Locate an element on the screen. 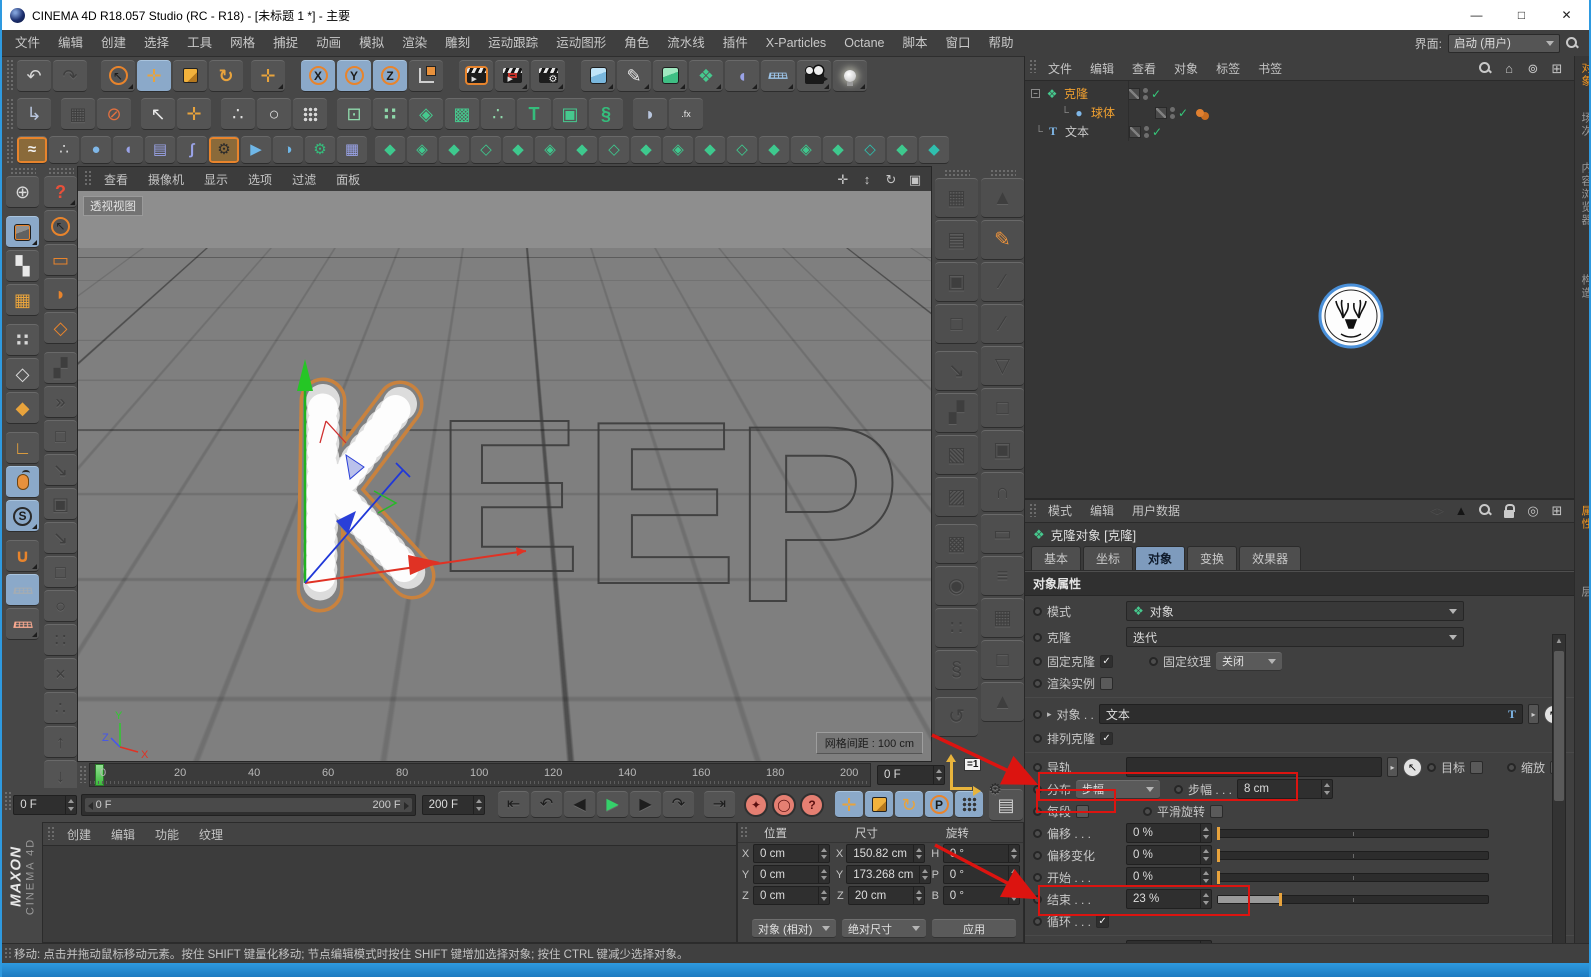  knife-line-button: ▲ is located at coordinates (1002, 198).